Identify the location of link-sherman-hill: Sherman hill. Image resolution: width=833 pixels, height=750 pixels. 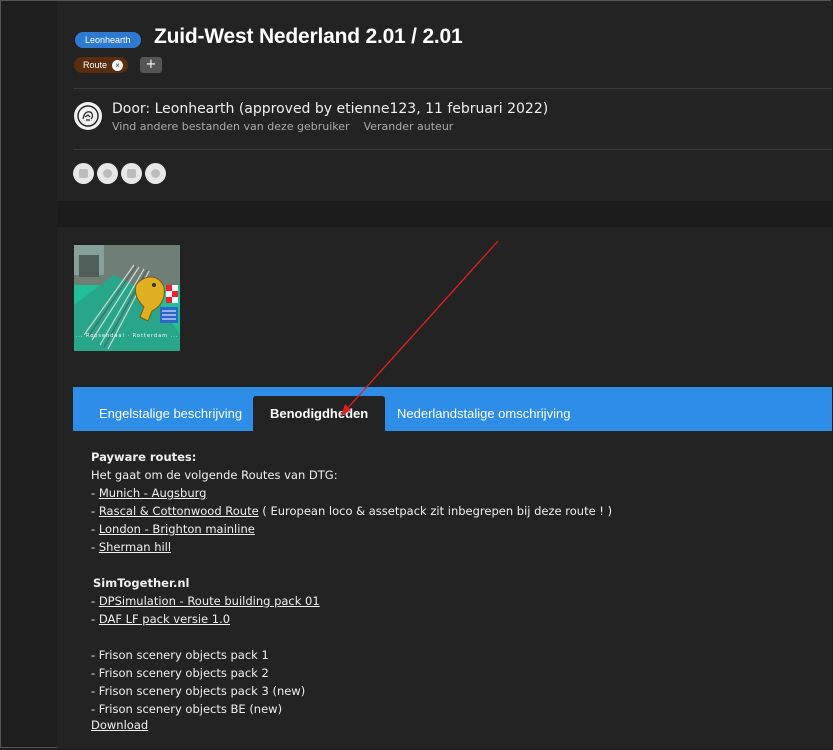
(135, 547).